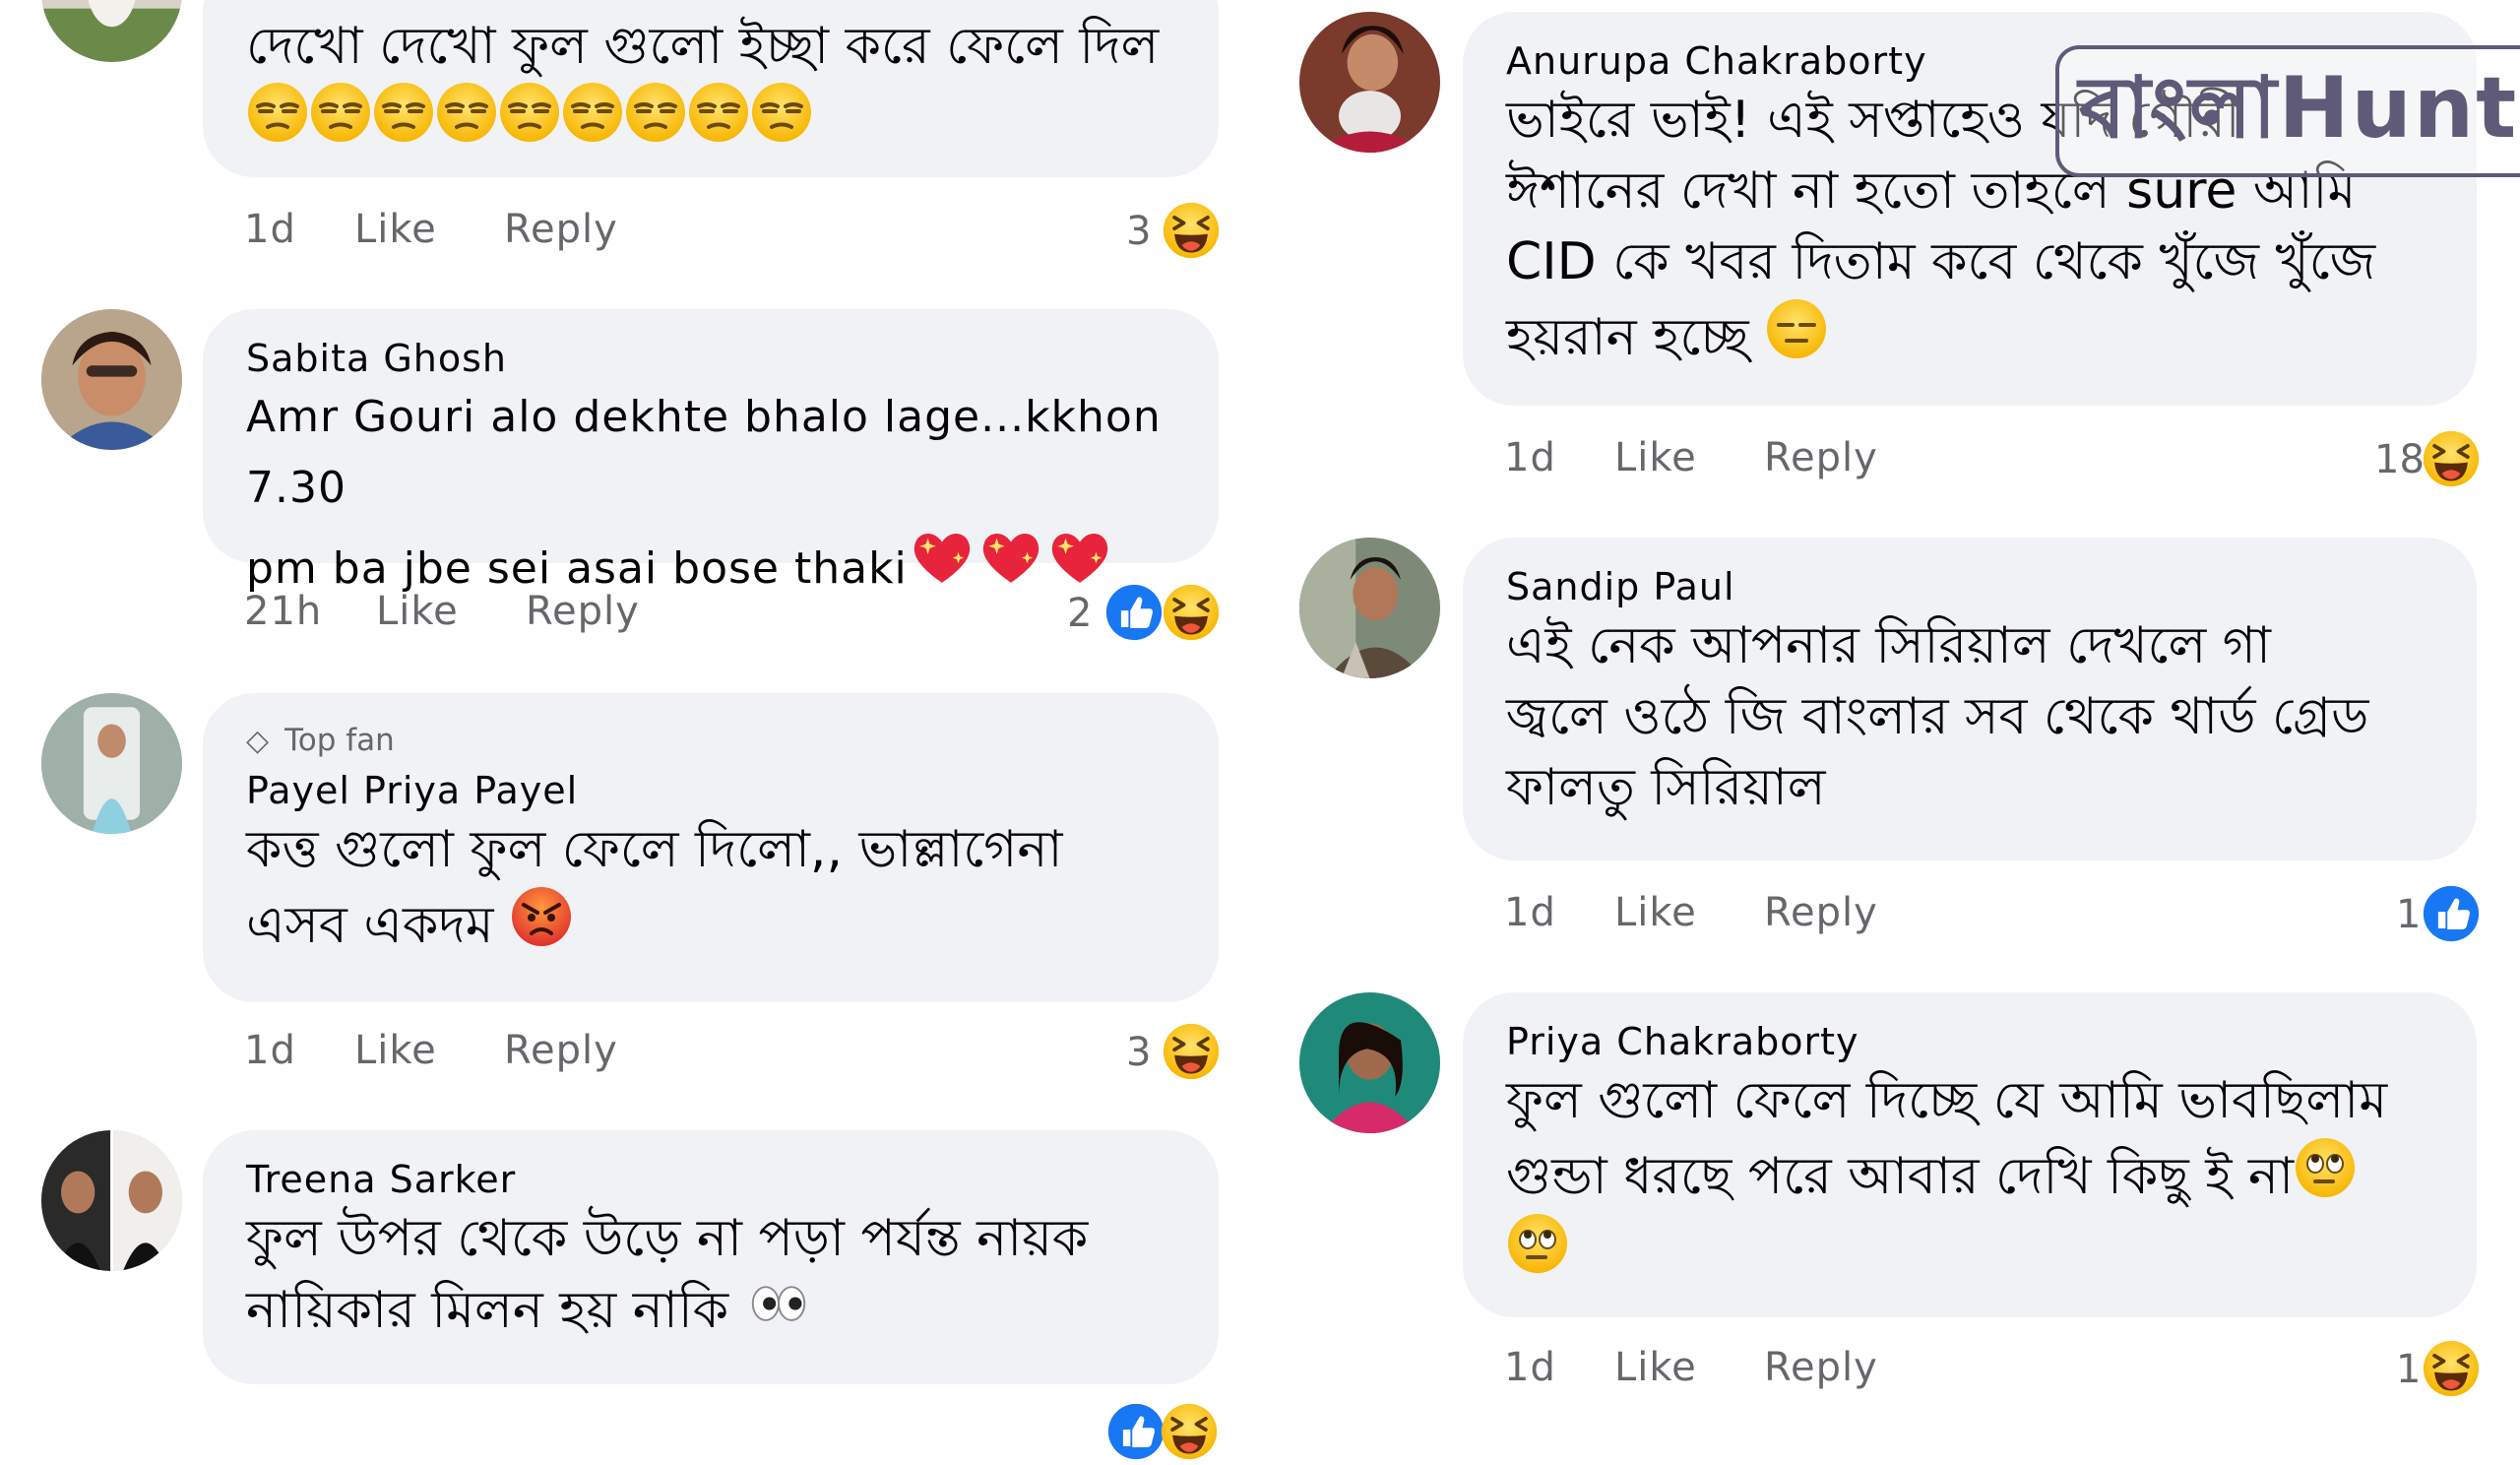 Image resolution: width=2520 pixels, height=1465 pixels. What do you see at coordinates (1969, 1041) in the screenshot?
I see `author-name: Priya Chakraborty` at bounding box center [1969, 1041].